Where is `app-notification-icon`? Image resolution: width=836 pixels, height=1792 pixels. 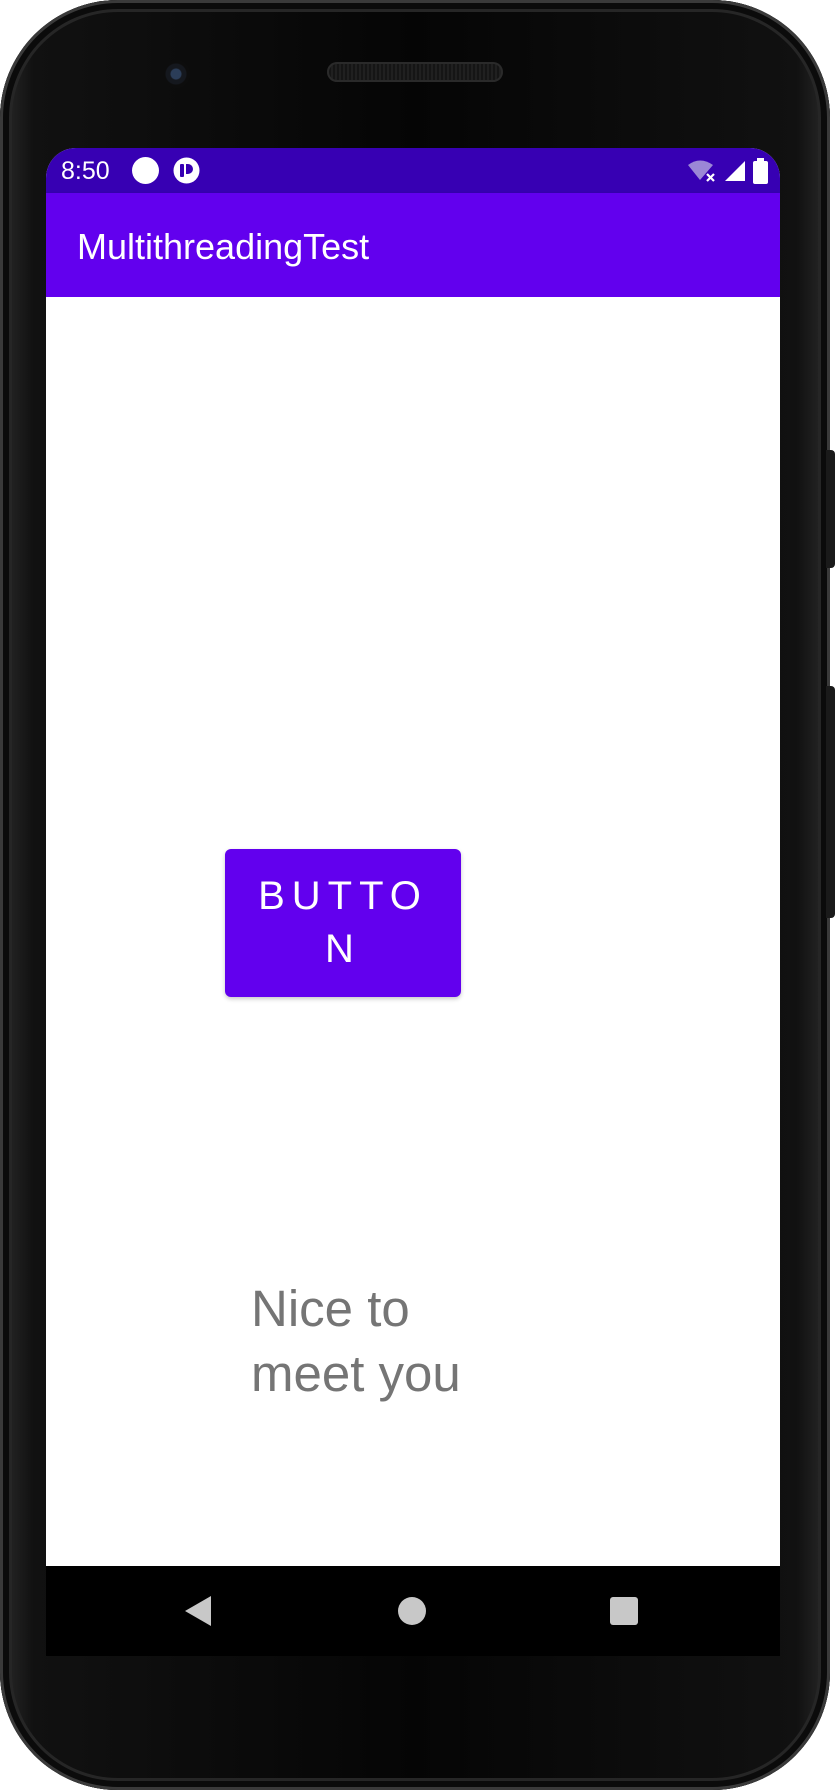
app-notification-icon is located at coordinates (186, 170).